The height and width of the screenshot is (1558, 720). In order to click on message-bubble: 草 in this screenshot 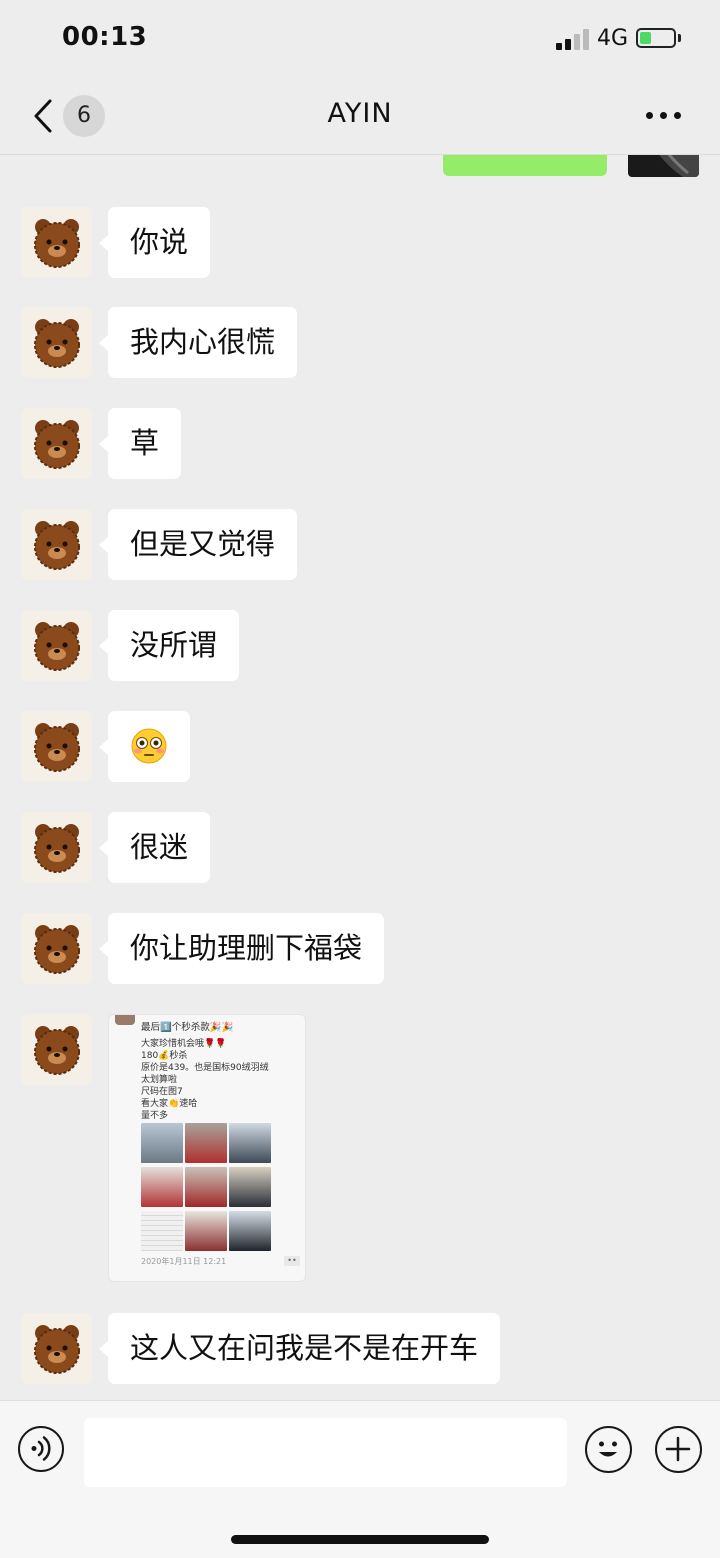, I will do `click(140, 443)`.